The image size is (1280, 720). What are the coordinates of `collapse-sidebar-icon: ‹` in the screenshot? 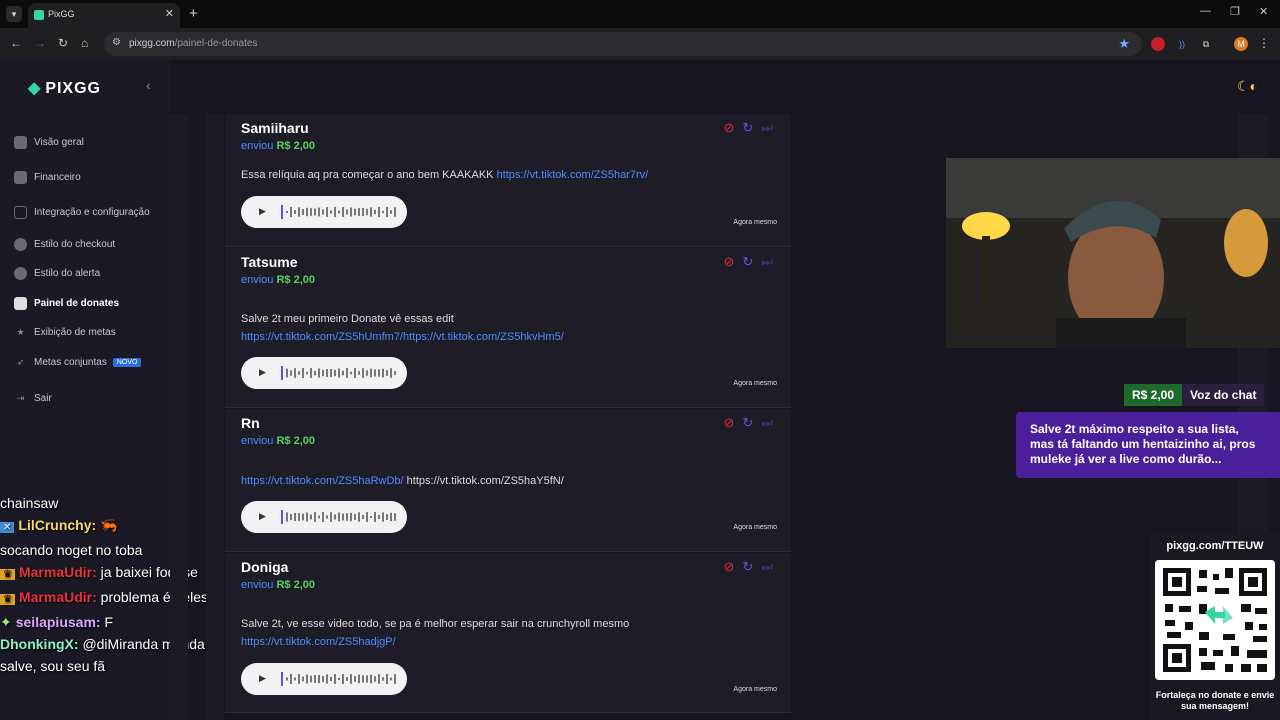 It's located at (148, 85).